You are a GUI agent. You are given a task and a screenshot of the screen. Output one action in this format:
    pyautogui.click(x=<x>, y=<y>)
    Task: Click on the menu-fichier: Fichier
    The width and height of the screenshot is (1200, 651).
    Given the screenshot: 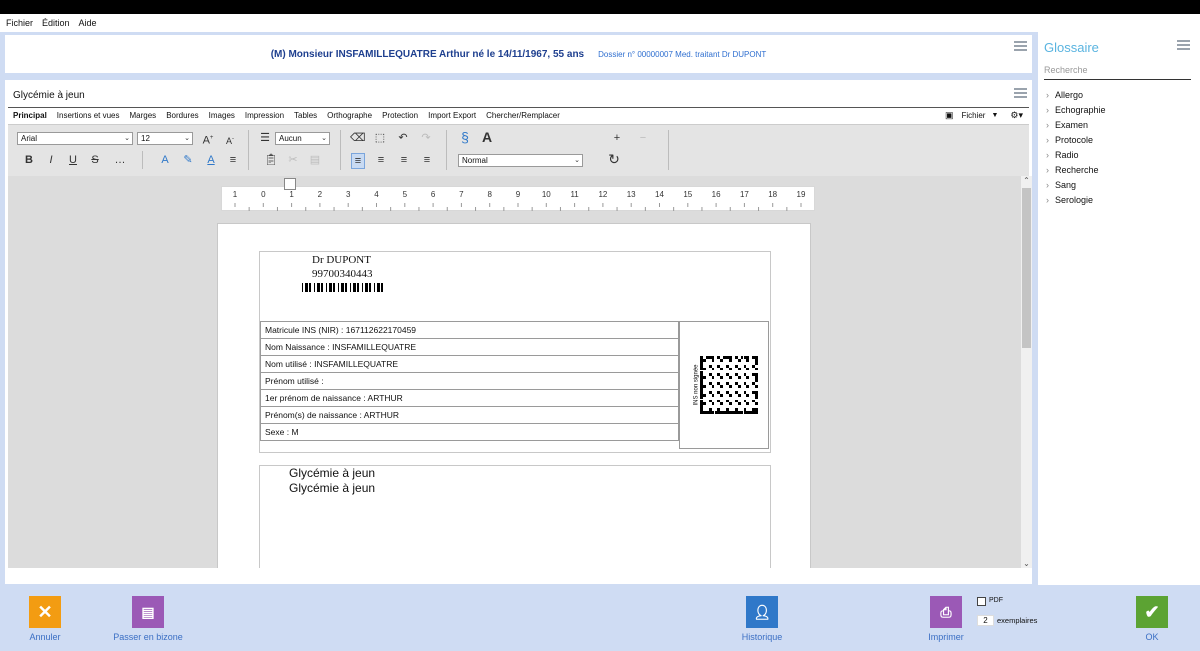 What is the action you would take?
    pyautogui.click(x=19, y=23)
    